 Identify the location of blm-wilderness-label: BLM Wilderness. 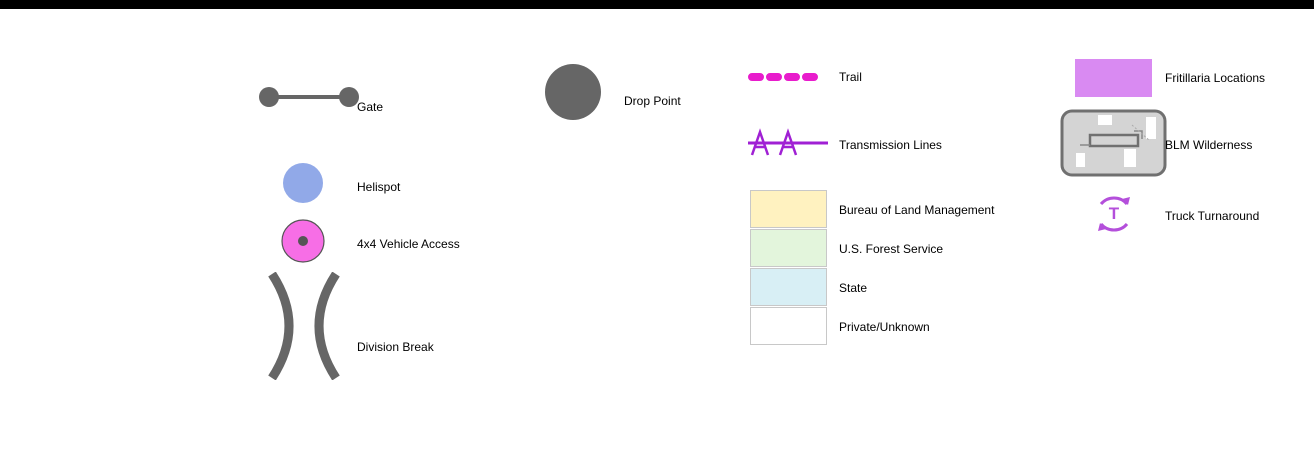
(1209, 145).